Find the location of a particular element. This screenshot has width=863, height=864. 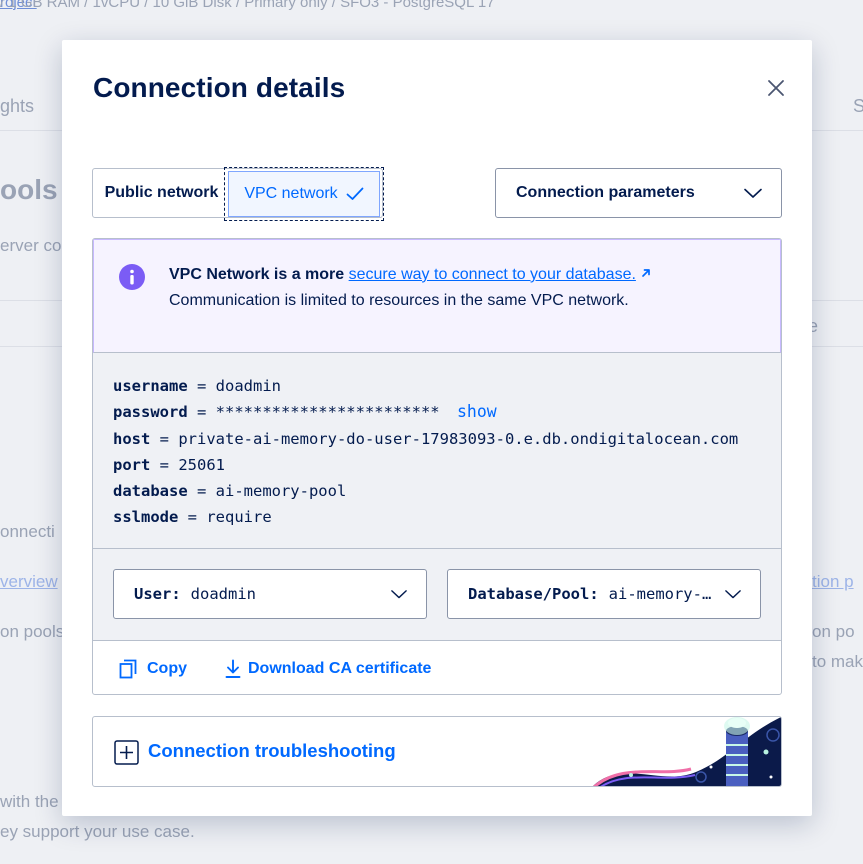

connection-troubleshooting-accordion: Connection troubleshooting is located at coordinates (437, 751).